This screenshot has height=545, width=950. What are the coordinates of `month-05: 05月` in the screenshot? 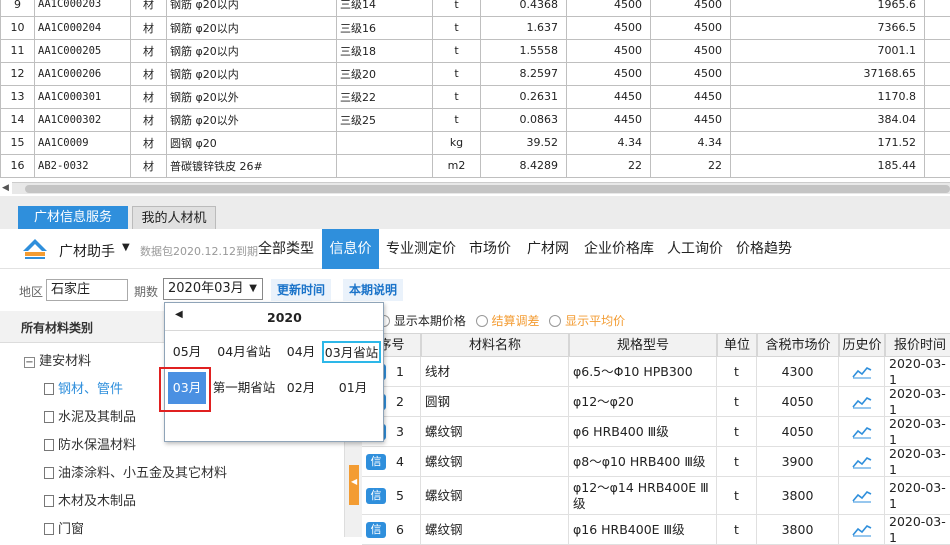 It's located at (187, 352).